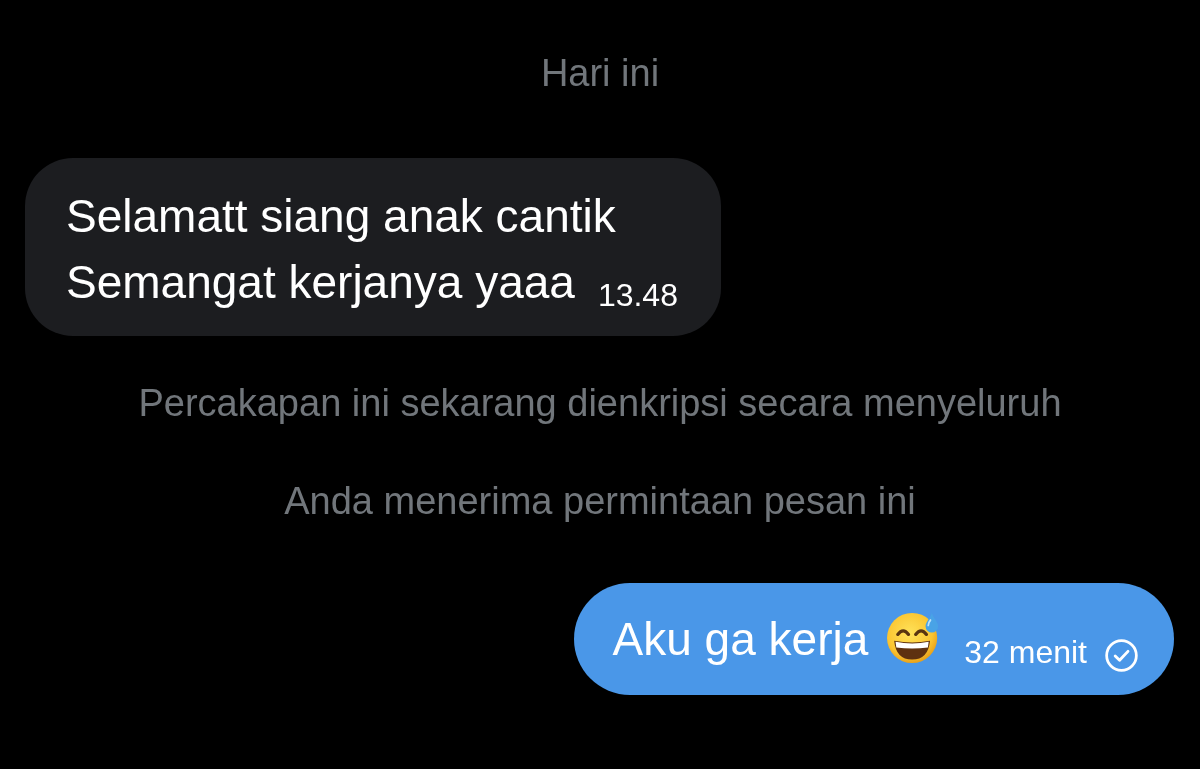  I want to click on message-text: Aku ga kerja, so click(740, 639).